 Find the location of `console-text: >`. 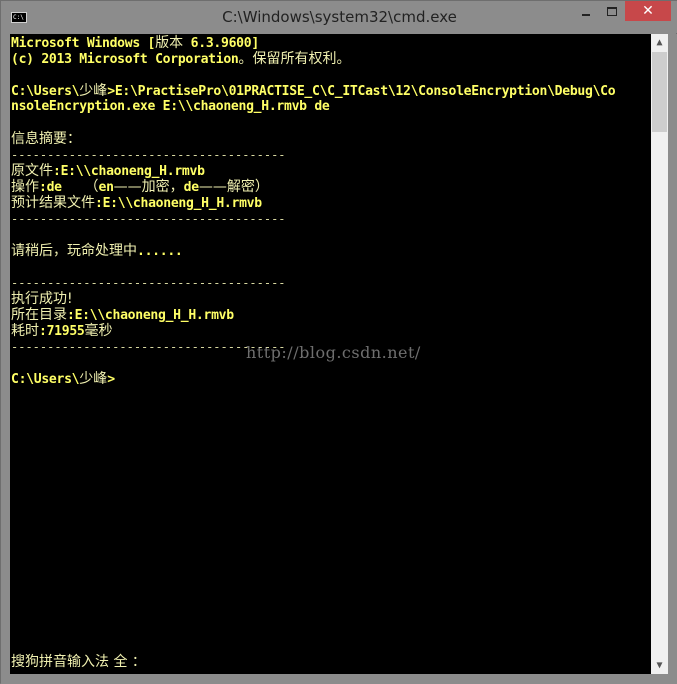

console-text: > is located at coordinates (111, 379).